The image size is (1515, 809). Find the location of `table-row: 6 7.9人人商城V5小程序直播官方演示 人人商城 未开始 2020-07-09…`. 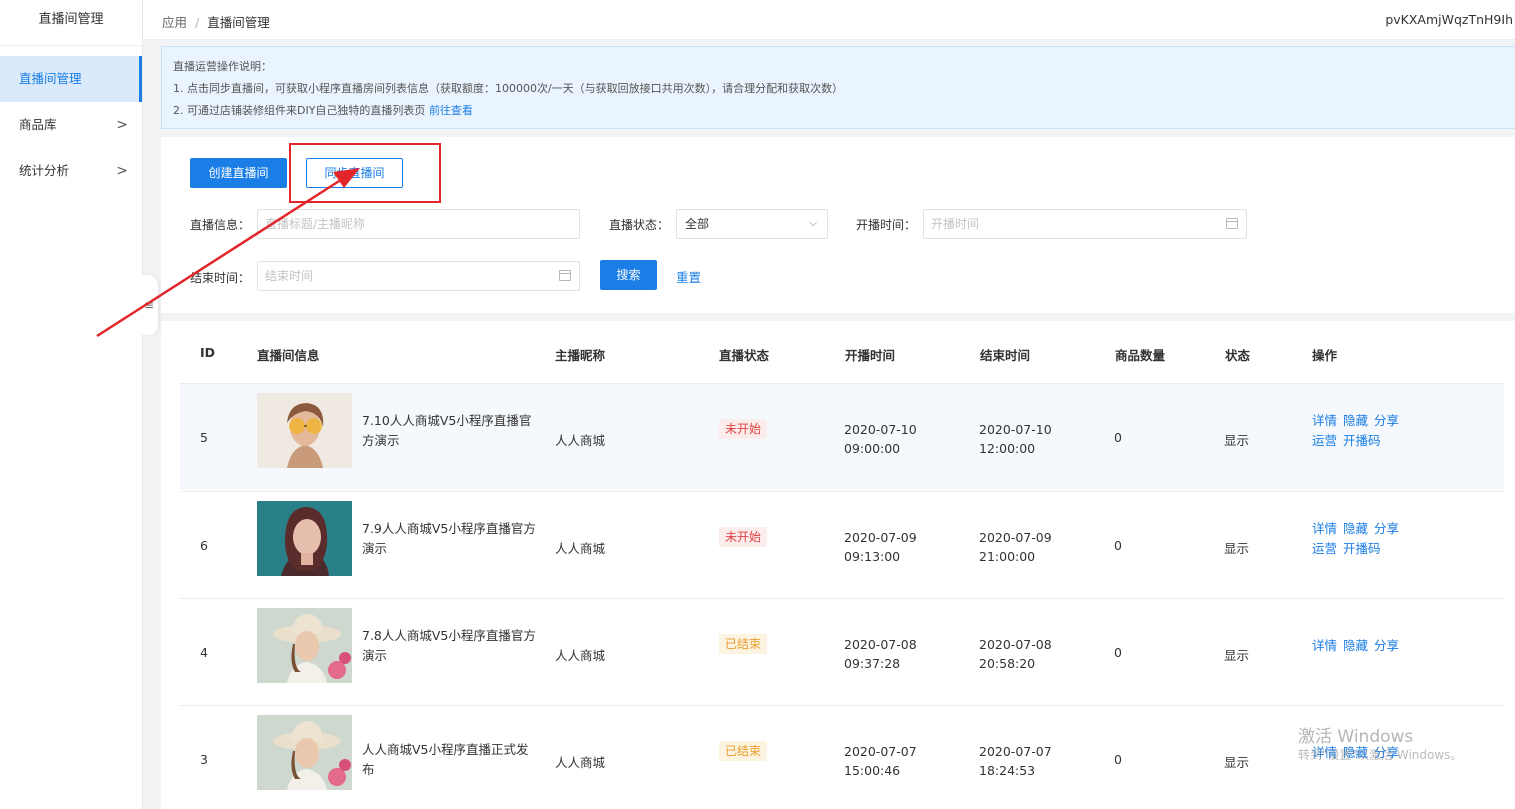

table-row: 6 7.9人人商城V5小程序直播官方演示 人人商城 未开始 2020-07-09… is located at coordinates (842, 544).